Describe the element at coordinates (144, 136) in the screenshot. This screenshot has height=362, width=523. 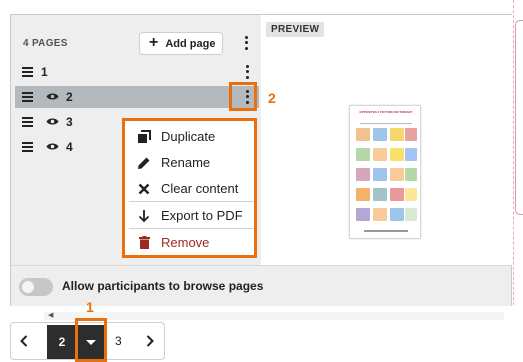
I see `copy-icon` at that location.